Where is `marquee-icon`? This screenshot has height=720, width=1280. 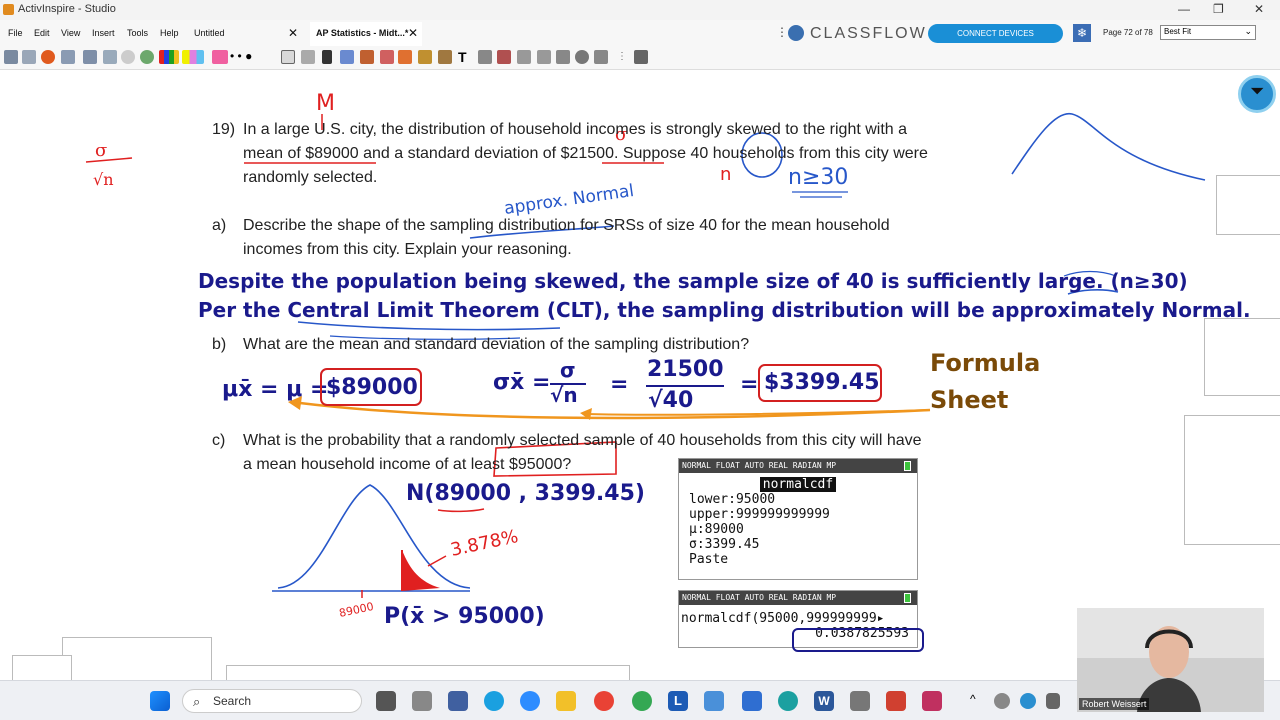
marquee-icon is located at coordinates (308, 57).